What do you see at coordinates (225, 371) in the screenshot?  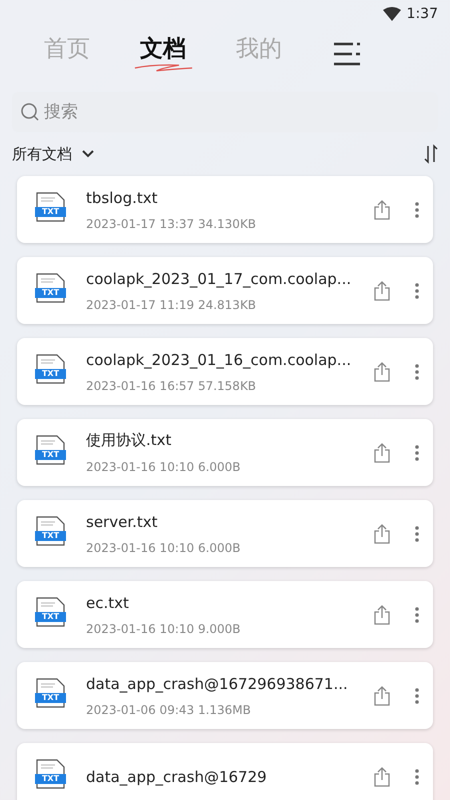 I see `file-card: TXT coolapk_2023_01_16_com.coolap... 2023-01-16 16:57 57.158KB` at bounding box center [225, 371].